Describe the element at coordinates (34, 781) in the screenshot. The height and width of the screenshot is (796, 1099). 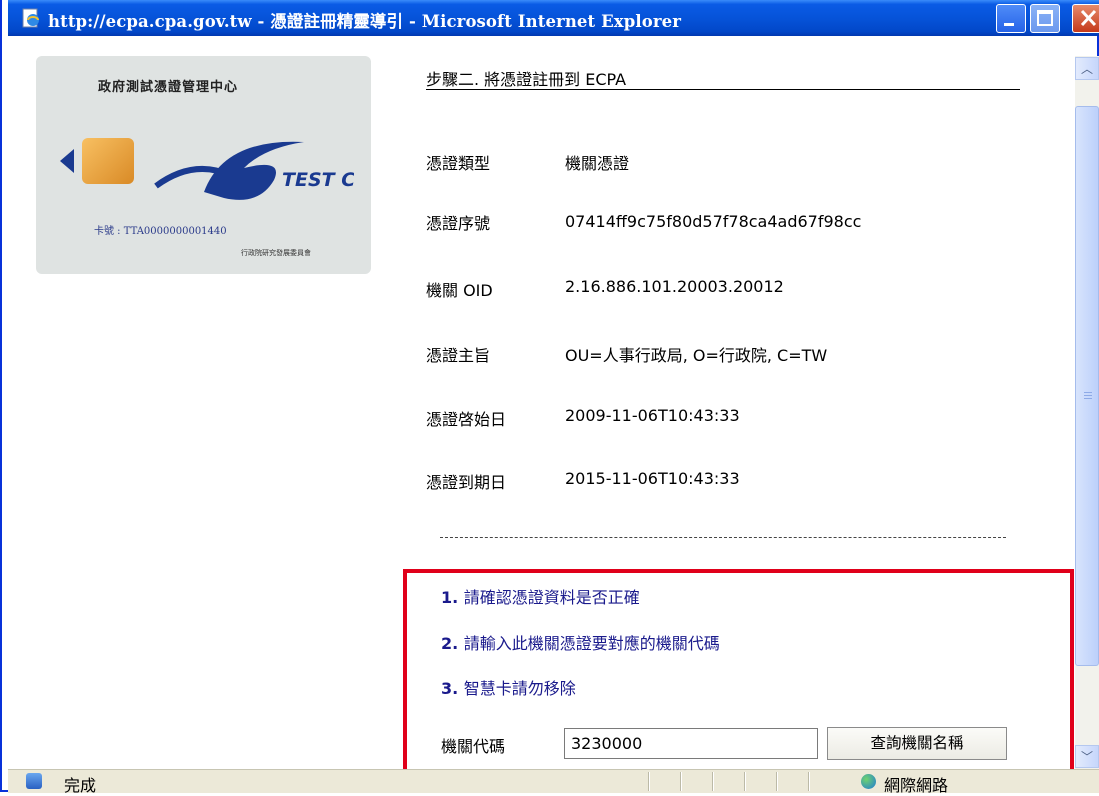
I see `page-done-icon` at that location.